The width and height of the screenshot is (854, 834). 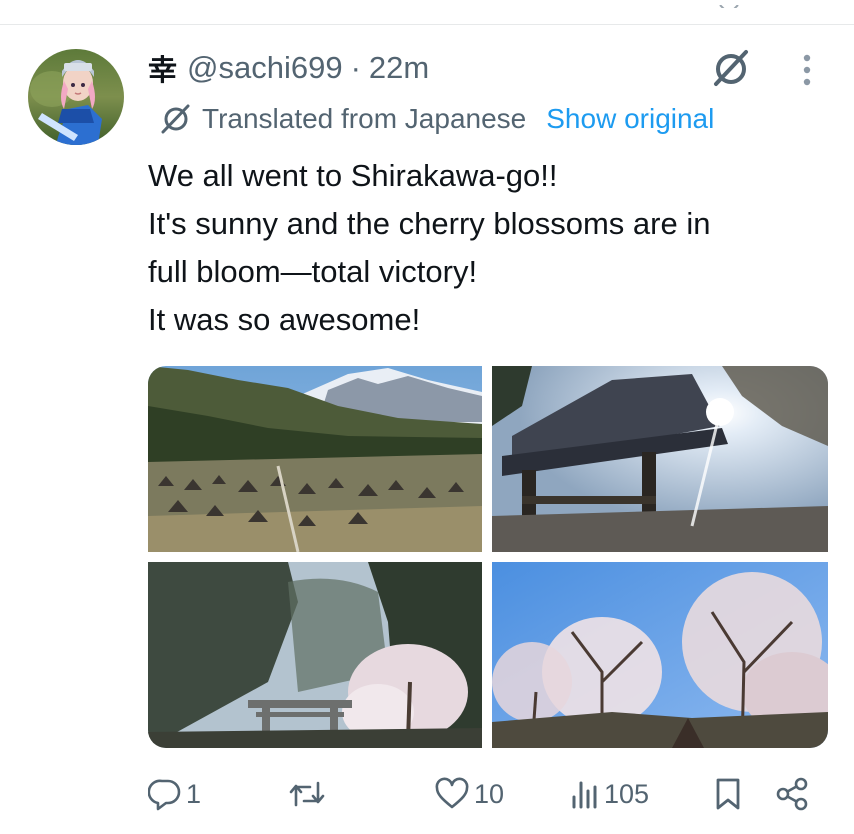 I want to click on timestamp: 22m, so click(x=399, y=68).